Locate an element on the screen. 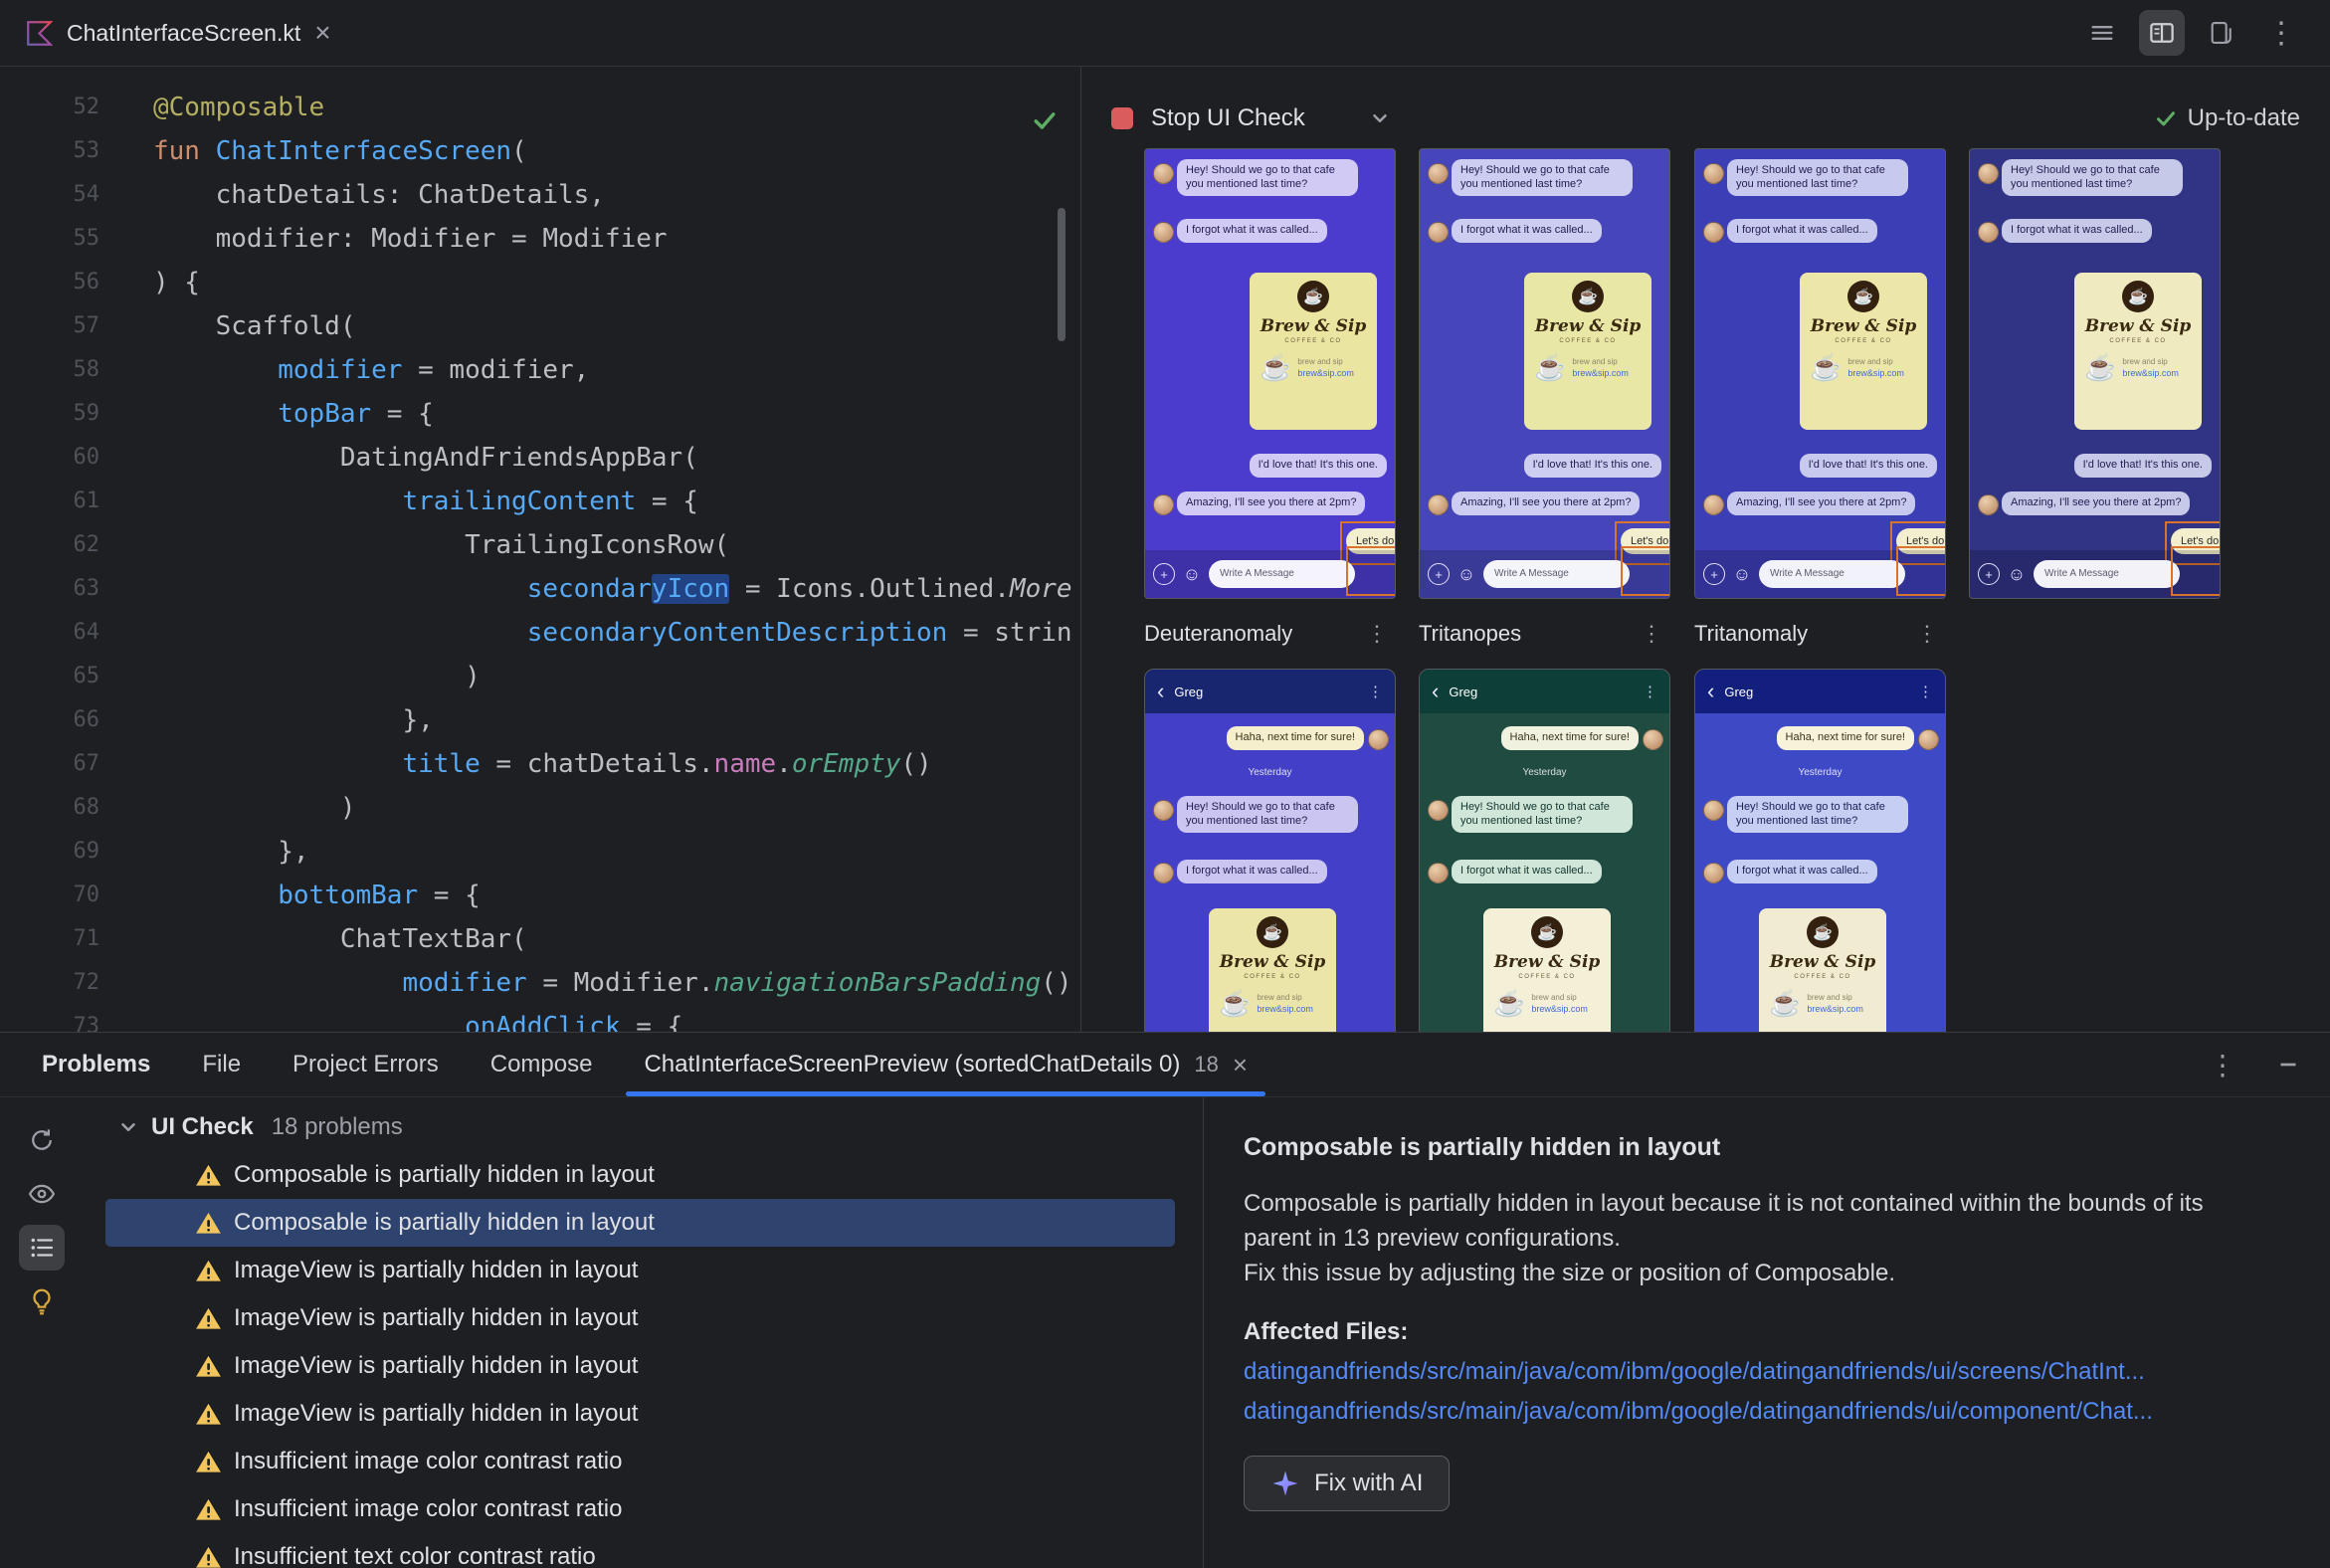  code-line: 63 secondaryIcon = Icons.Outlined.More is located at coordinates (540, 589).